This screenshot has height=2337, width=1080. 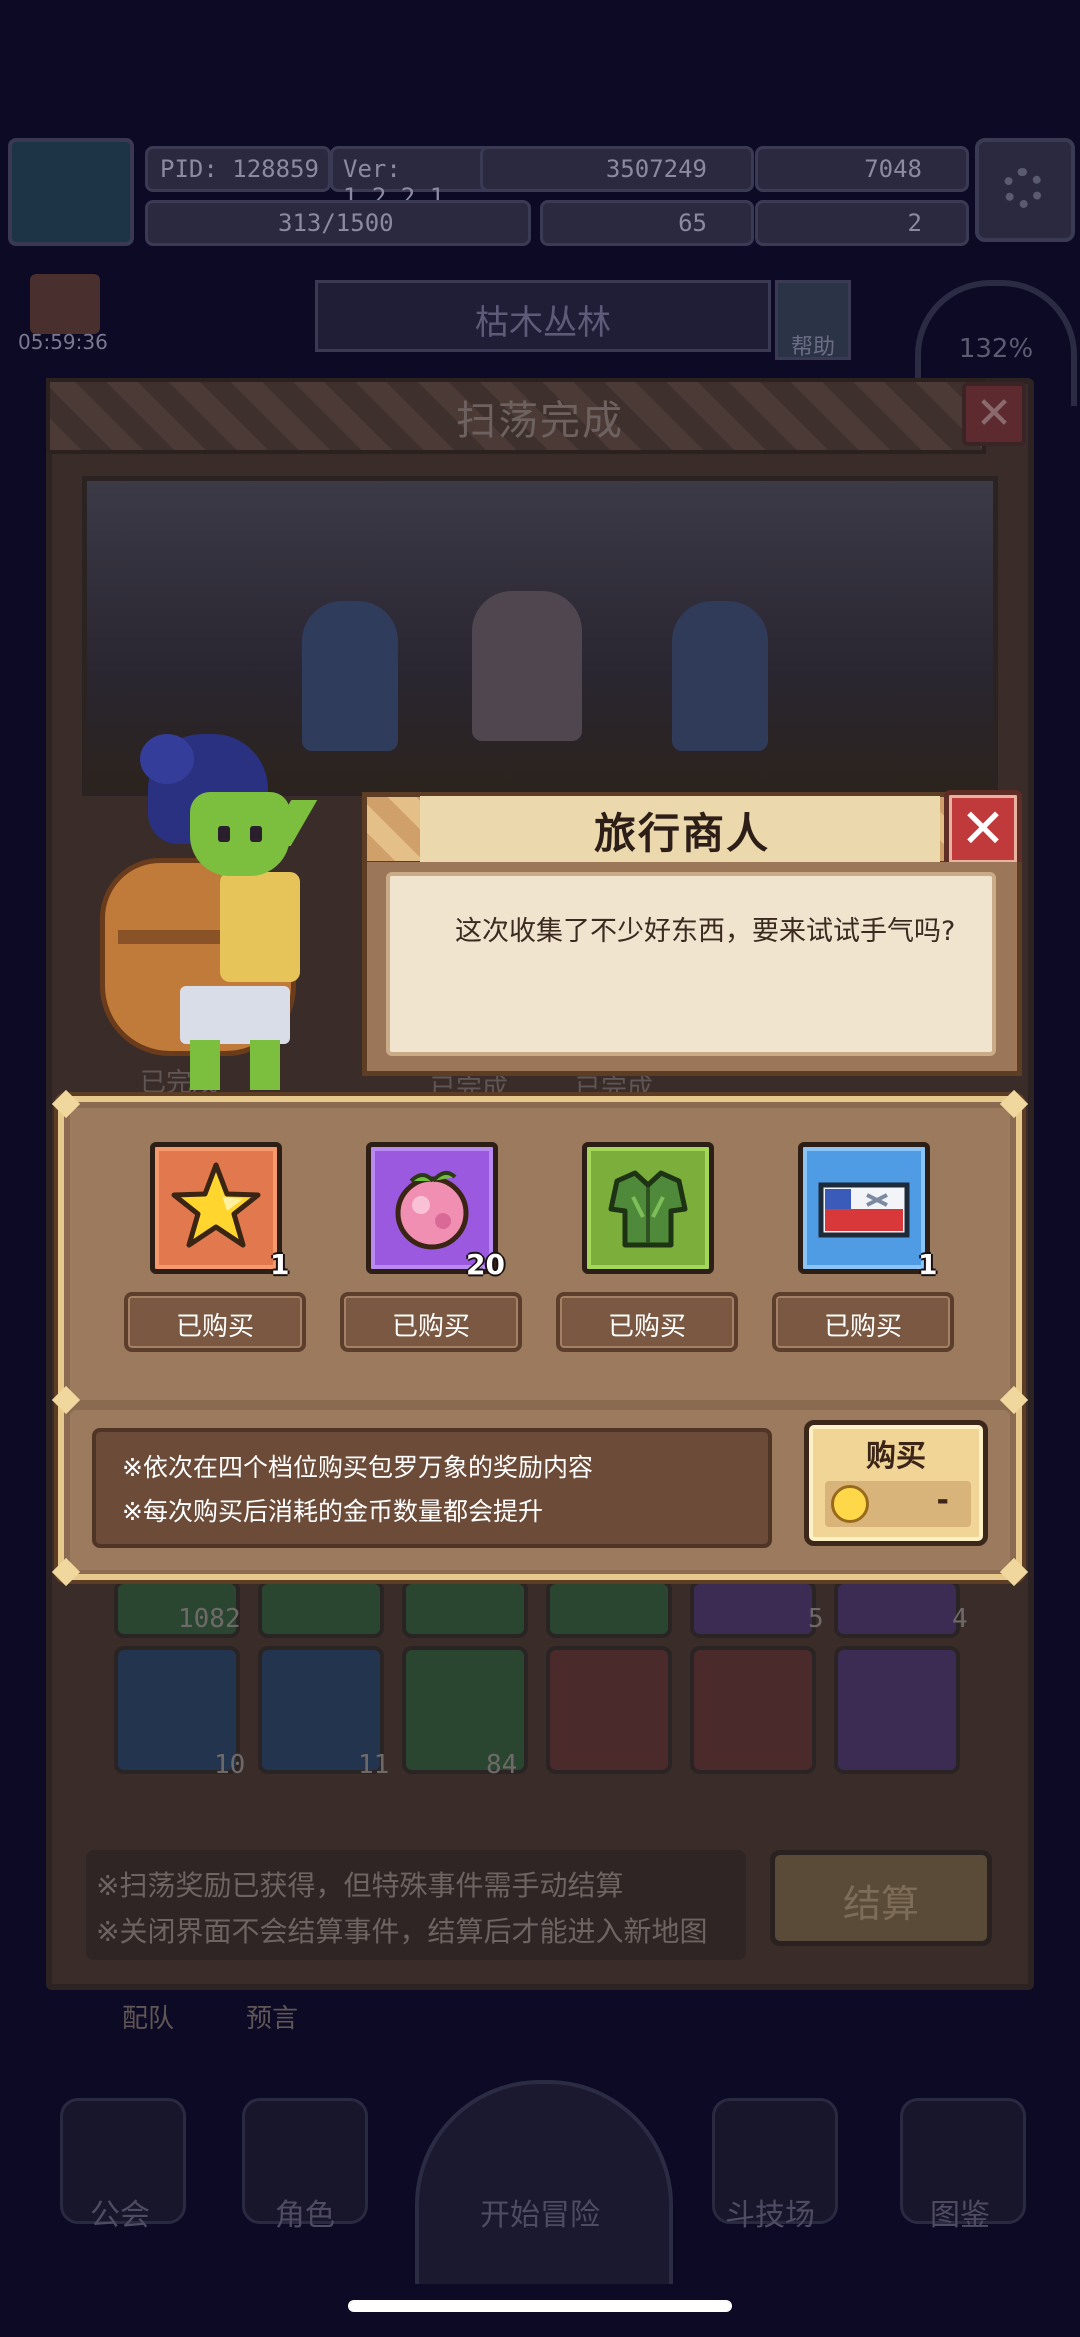 I want to click on pid-text: PID: 128859, so click(x=239, y=169).